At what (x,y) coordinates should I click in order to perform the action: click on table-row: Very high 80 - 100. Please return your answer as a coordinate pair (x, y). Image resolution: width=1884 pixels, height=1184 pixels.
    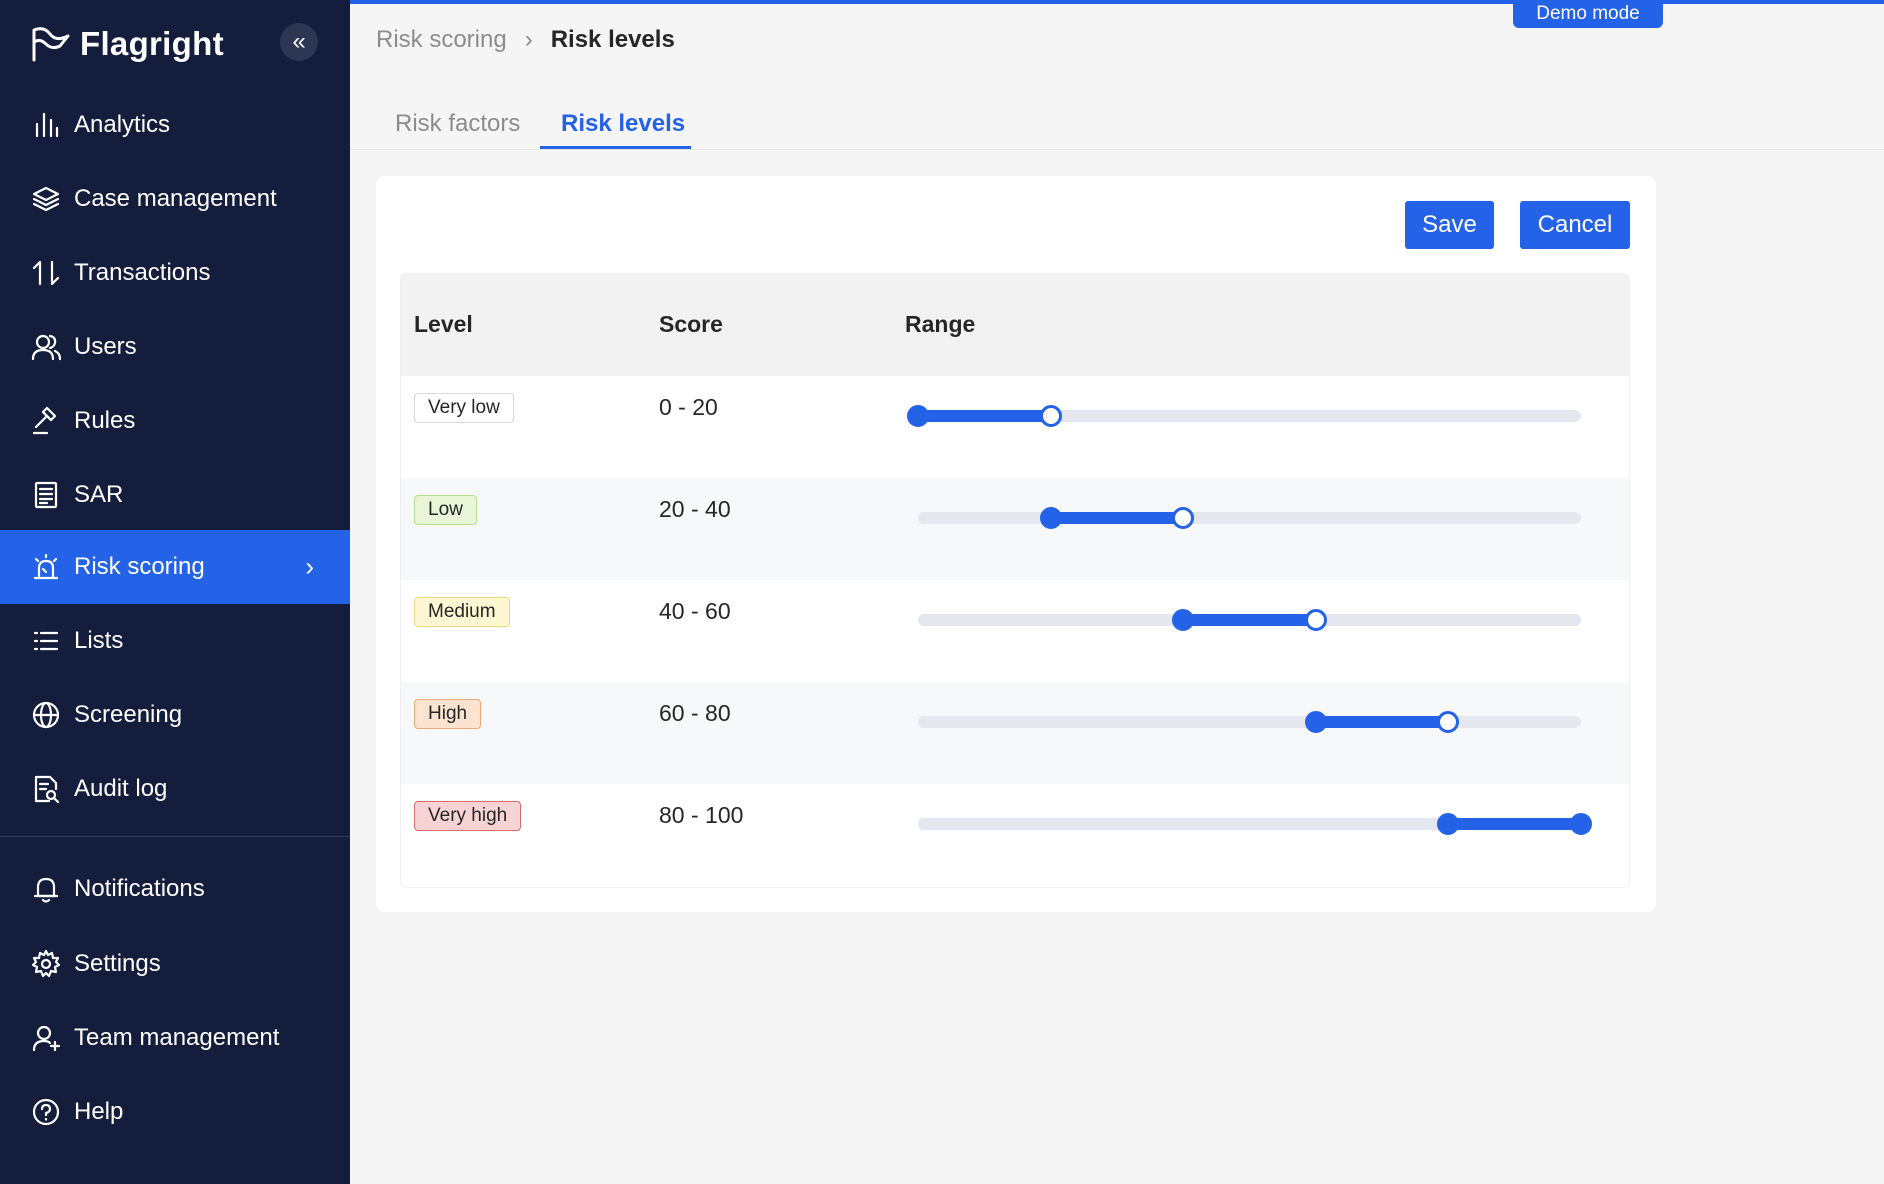
    Looking at the image, I should click on (1015, 835).